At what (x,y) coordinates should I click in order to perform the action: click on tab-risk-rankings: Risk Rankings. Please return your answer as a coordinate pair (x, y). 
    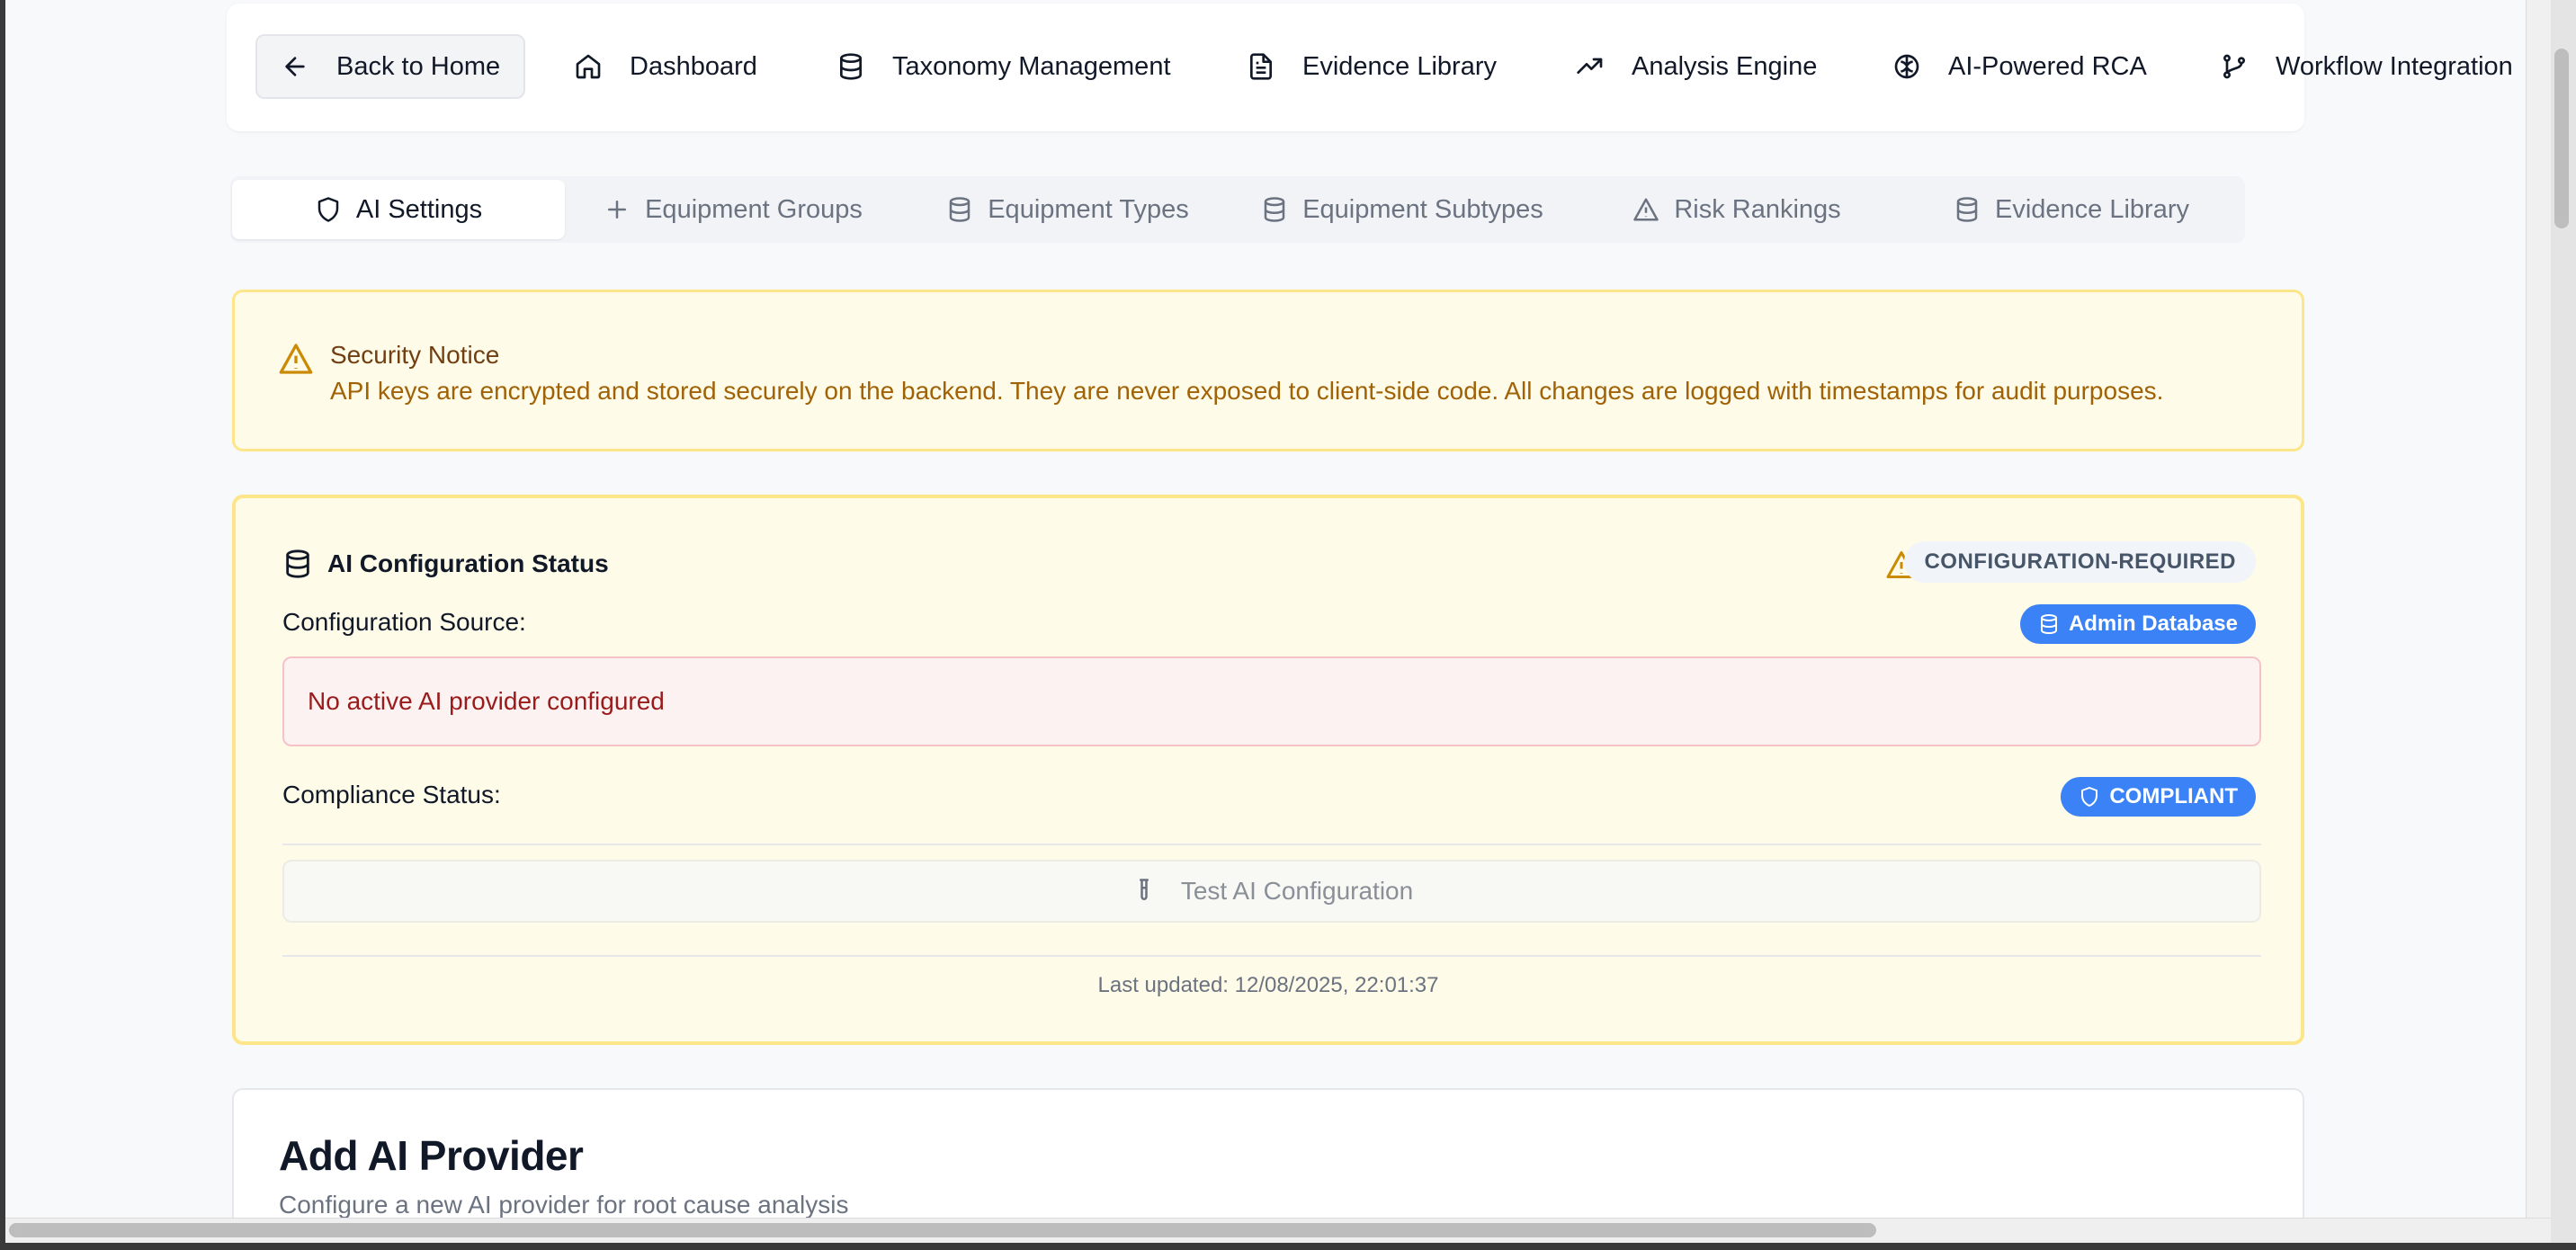
    Looking at the image, I should click on (1736, 210).